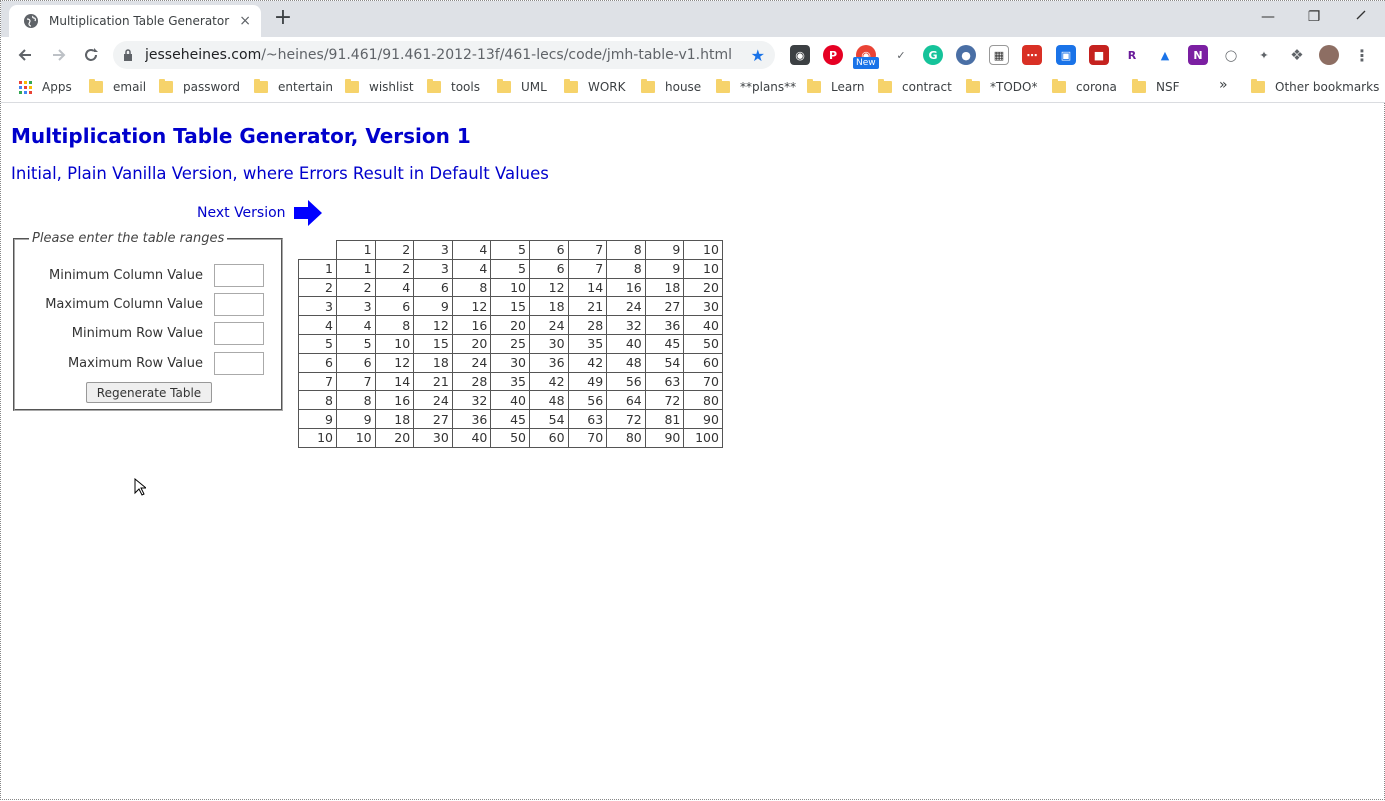 Image resolution: width=1385 pixels, height=801 pixels. What do you see at coordinates (927, 87) in the screenshot?
I see `bookmark-label: contract` at bounding box center [927, 87].